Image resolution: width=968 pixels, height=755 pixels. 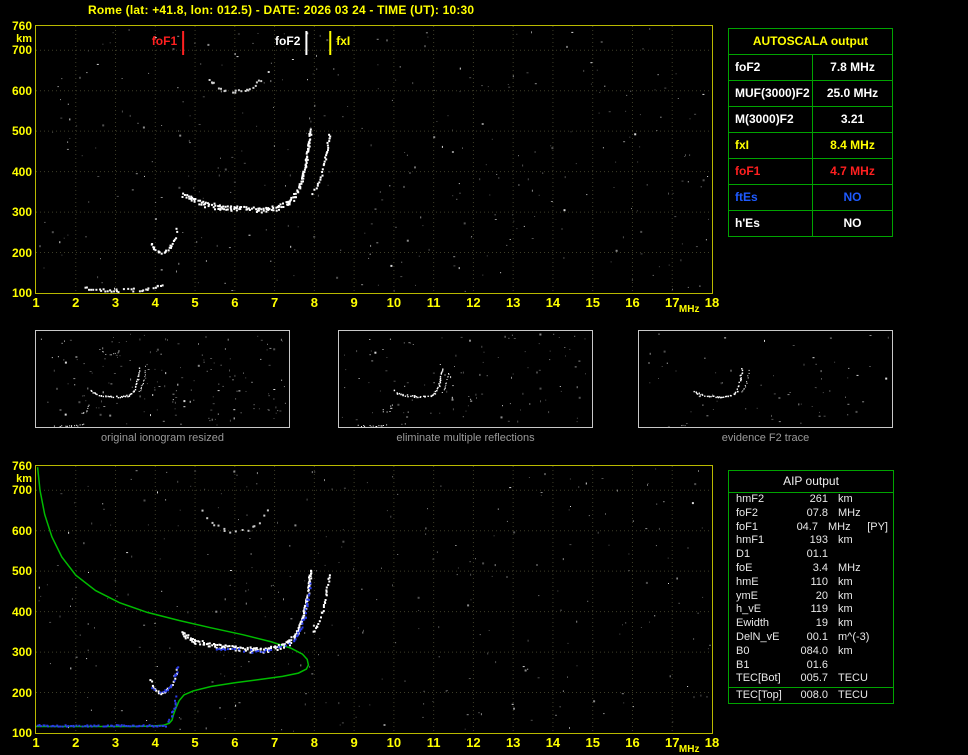 I want to click on y-axis-label: 300, so click(x=21, y=212).